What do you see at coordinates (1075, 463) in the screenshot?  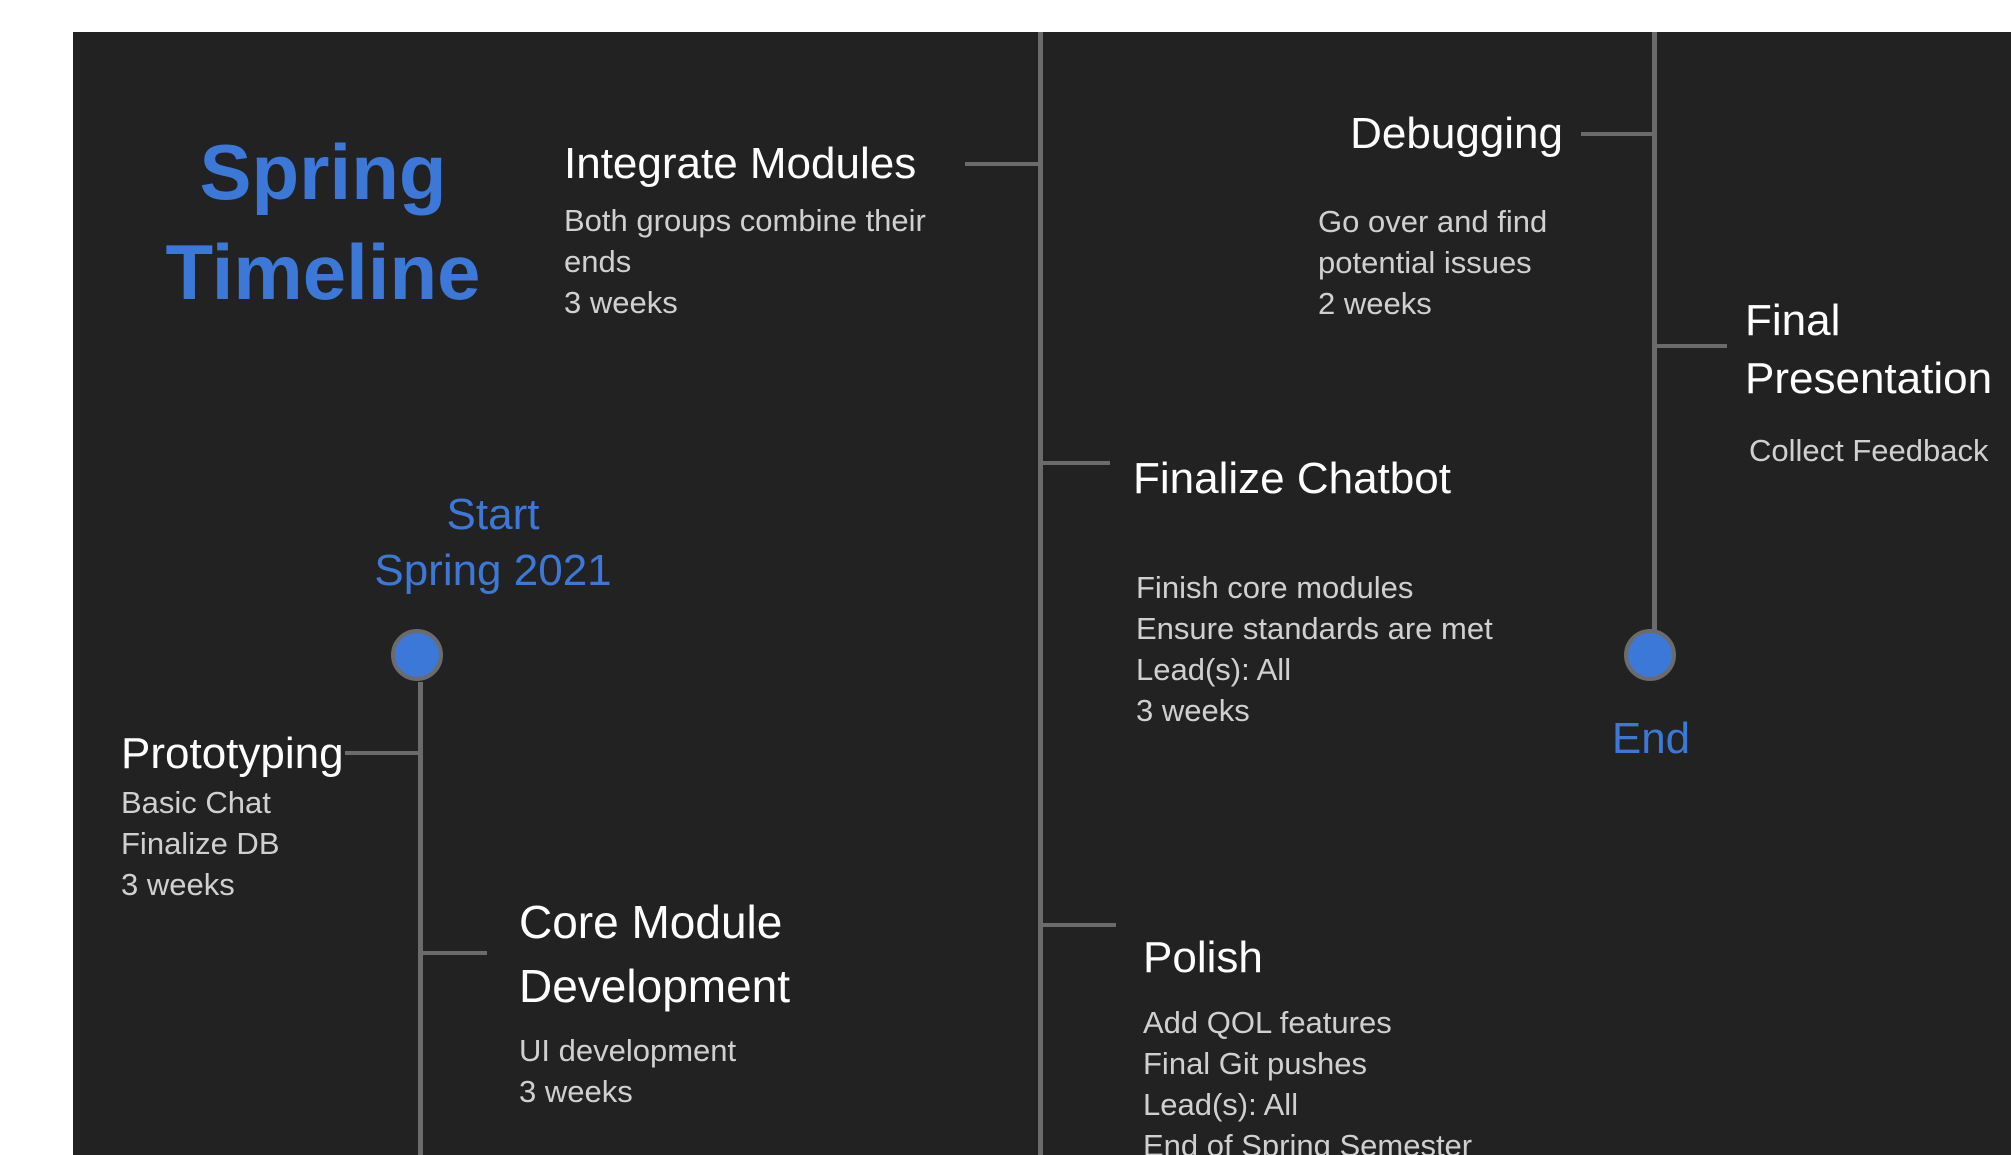 I see `connector-finalize-chatbot` at bounding box center [1075, 463].